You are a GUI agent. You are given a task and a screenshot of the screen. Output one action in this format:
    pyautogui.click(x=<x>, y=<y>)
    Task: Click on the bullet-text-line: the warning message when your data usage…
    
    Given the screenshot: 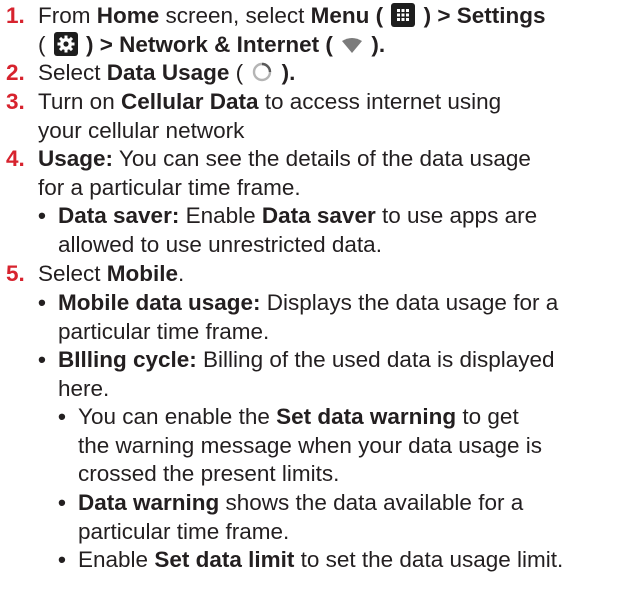 What is the action you would take?
    pyautogui.click(x=310, y=445)
    